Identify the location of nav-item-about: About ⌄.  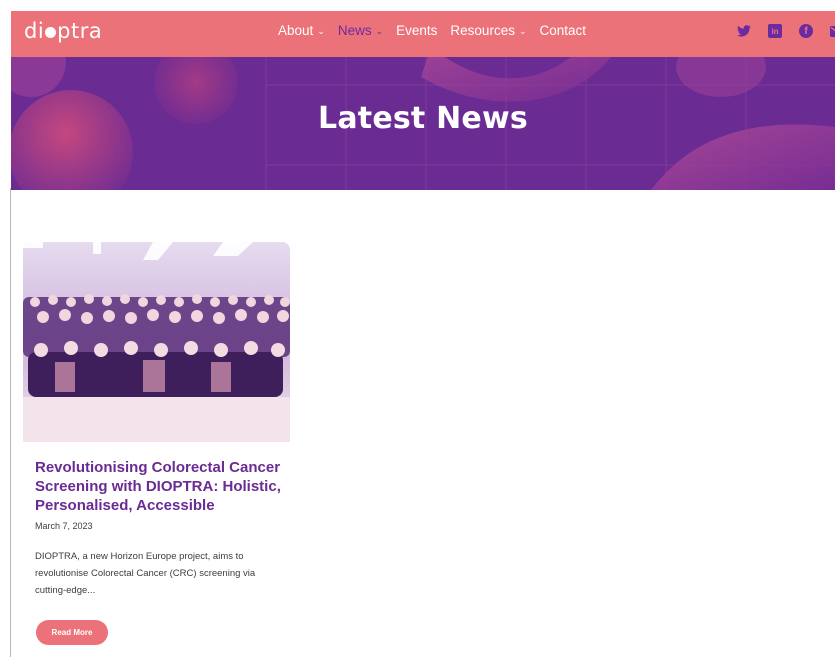
(301, 30).